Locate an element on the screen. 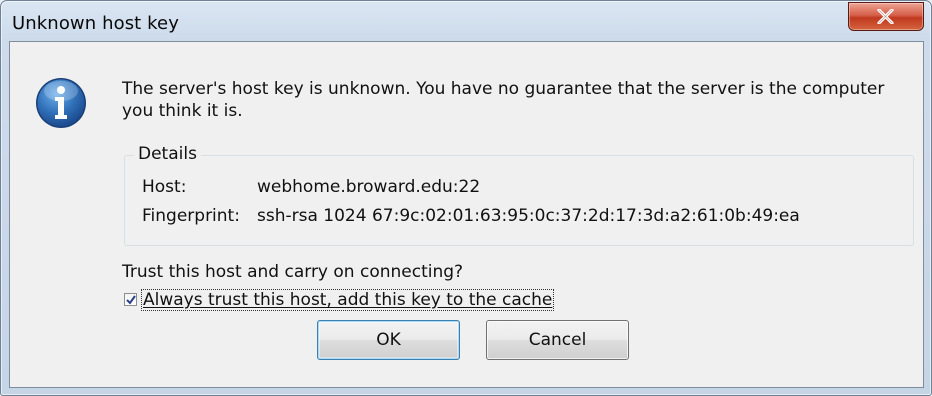  trust-question: Trust this host and carry on connecting? is located at coordinates (293, 272).